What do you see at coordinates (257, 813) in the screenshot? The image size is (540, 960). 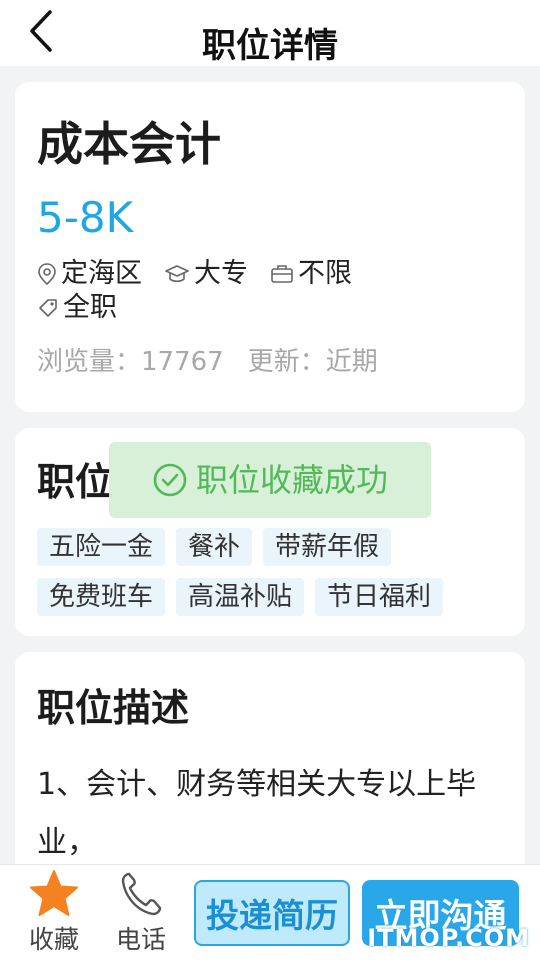 I see `description-text: 1、会计、财务等相关大专以上毕业，` at bounding box center [257, 813].